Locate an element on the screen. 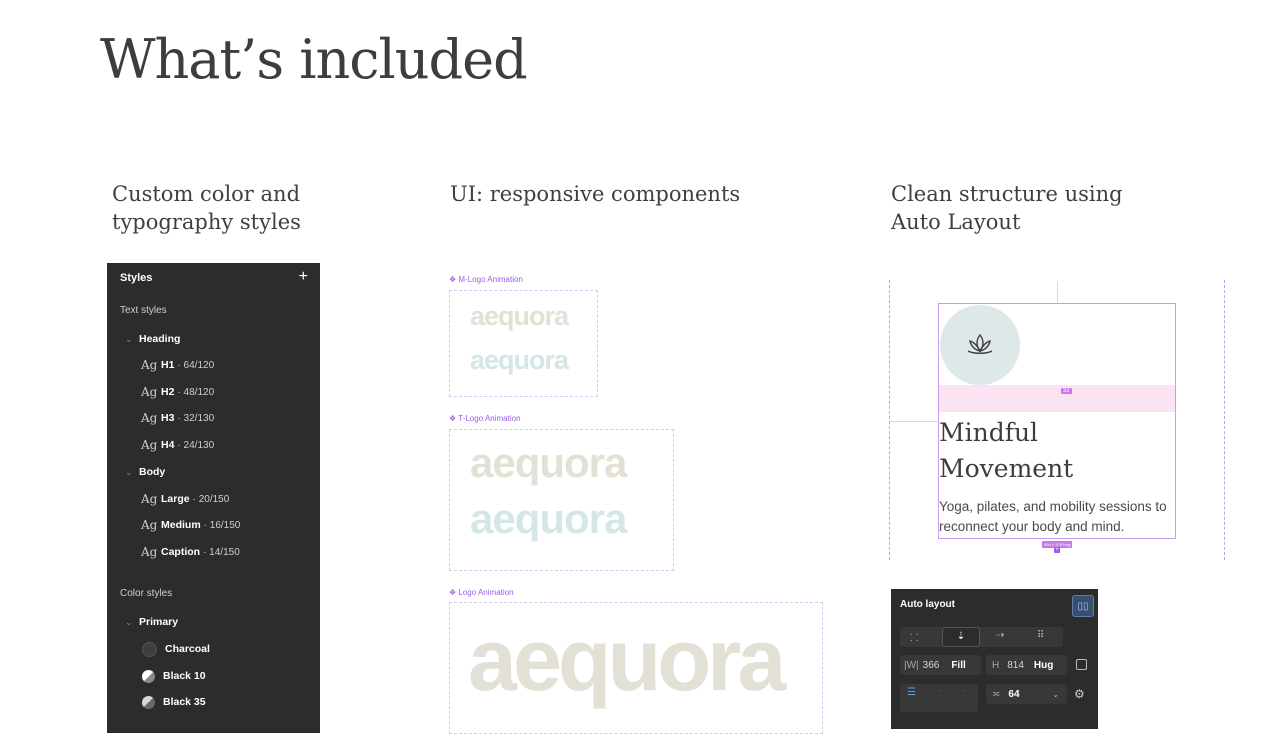  text-style-name: H3 is located at coordinates (168, 418).